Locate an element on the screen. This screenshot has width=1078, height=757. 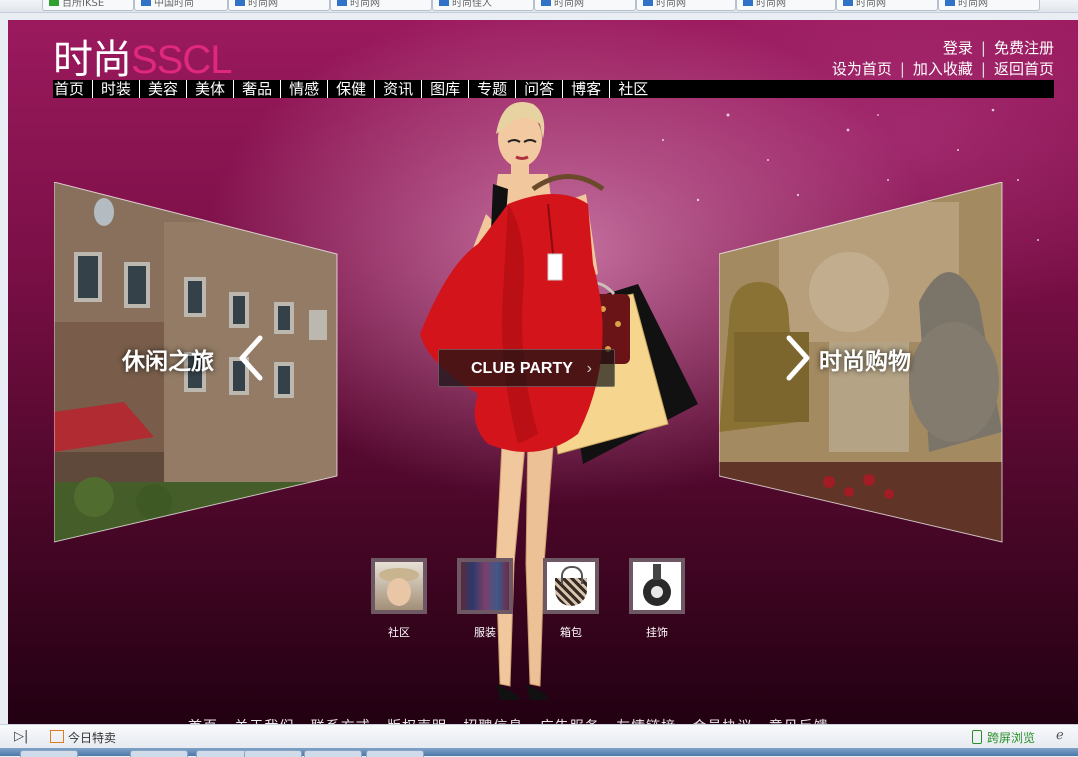
browser-status-bar: ▷| 今日特卖 跨屏浏览 ℯ is located at coordinates (539, 736).